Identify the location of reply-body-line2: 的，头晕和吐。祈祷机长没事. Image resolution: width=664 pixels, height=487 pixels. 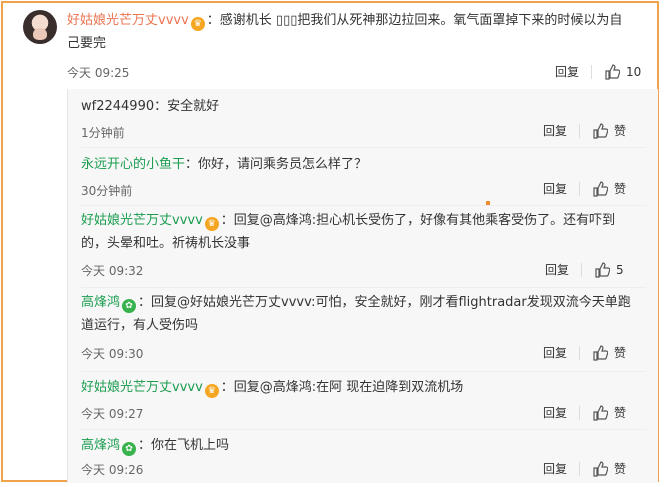
(166, 243).